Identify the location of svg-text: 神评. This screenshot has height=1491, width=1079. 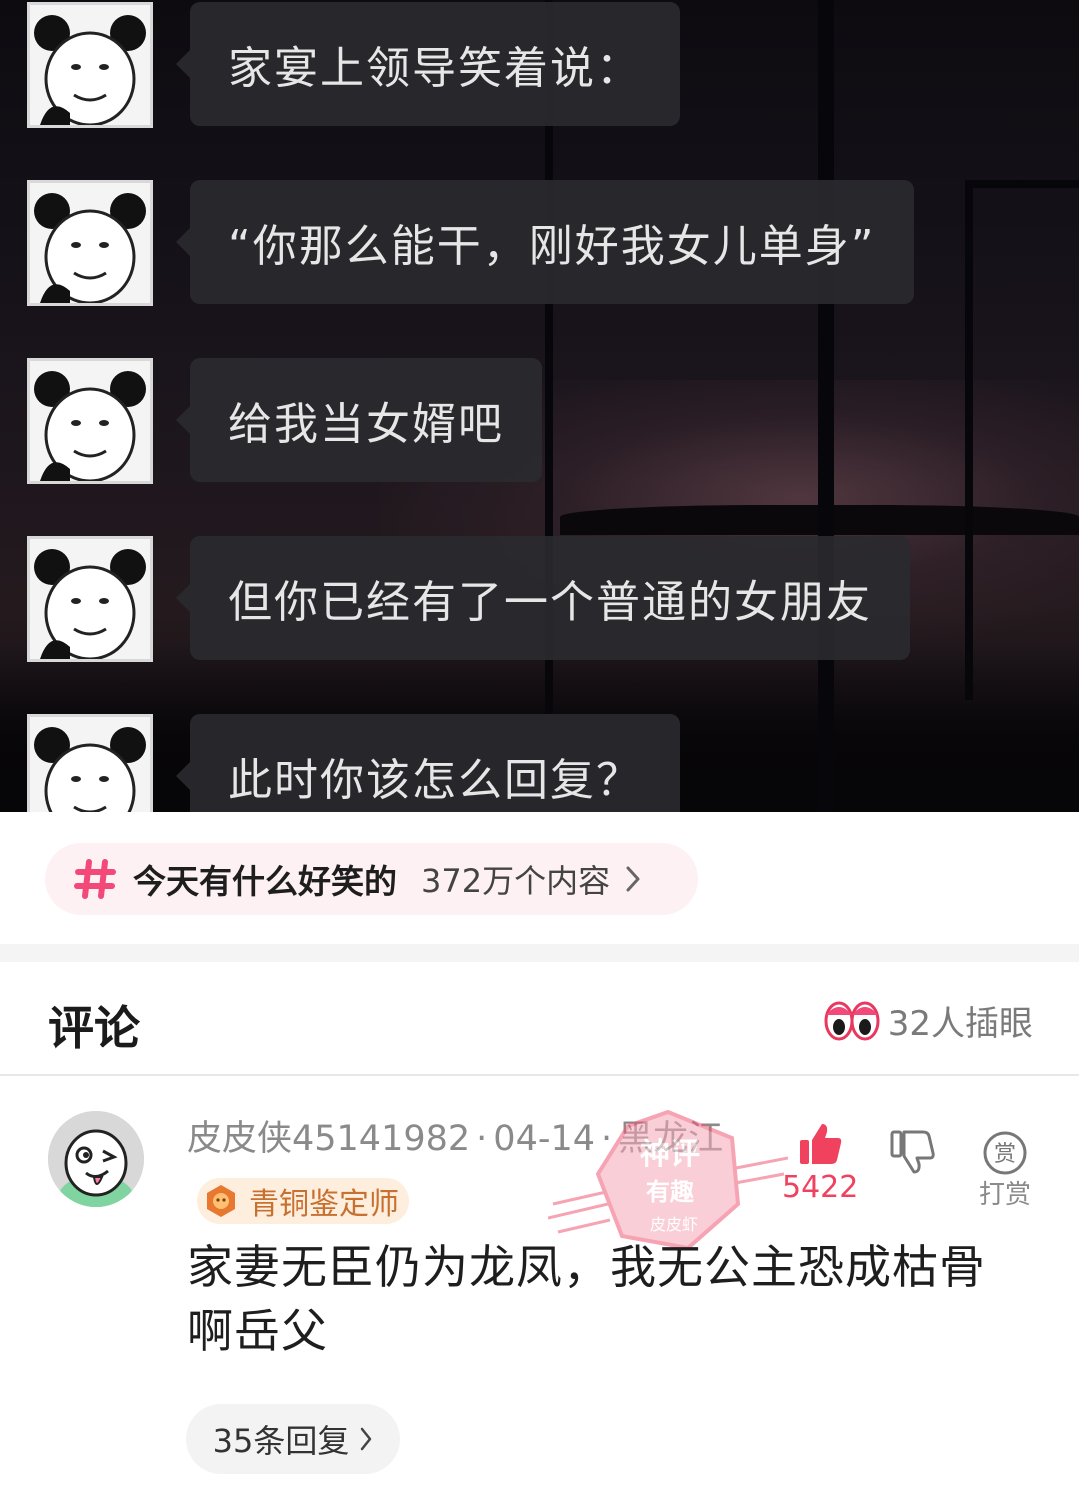
(670, 1154).